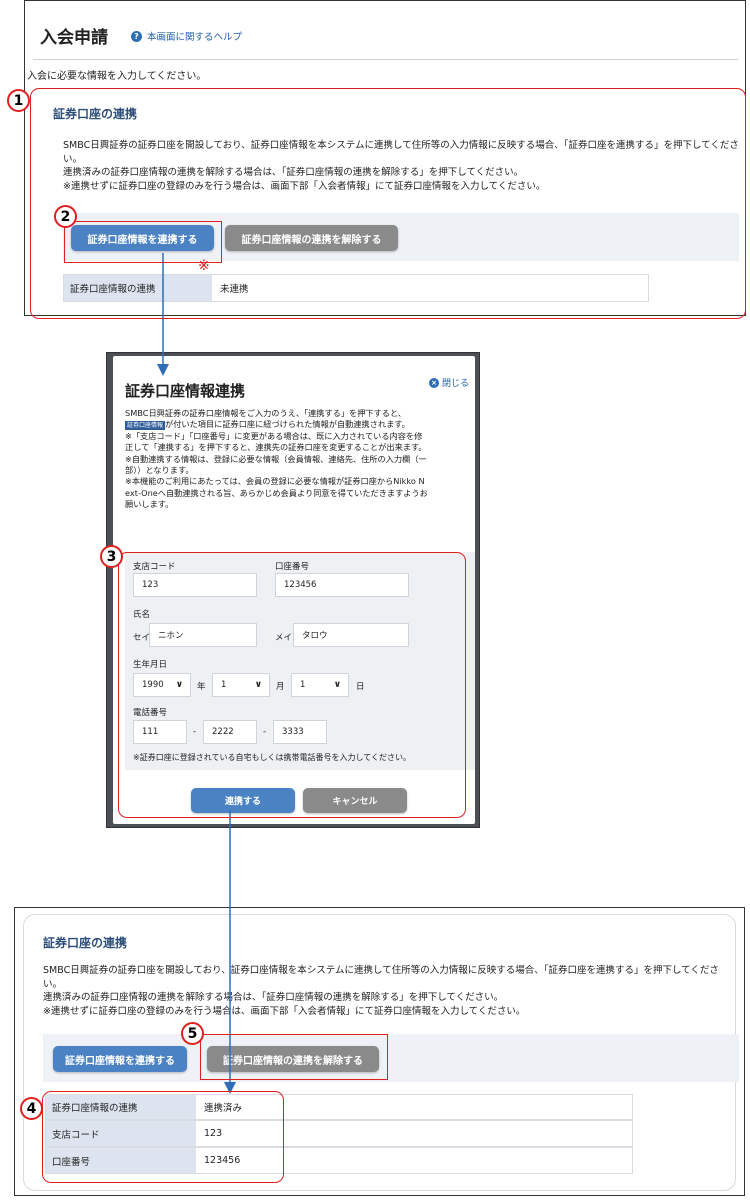 Image resolution: width=750 pixels, height=1200 pixels. Describe the element at coordinates (31, 1108) in the screenshot. I see `annotation-badge-4: 4` at that location.